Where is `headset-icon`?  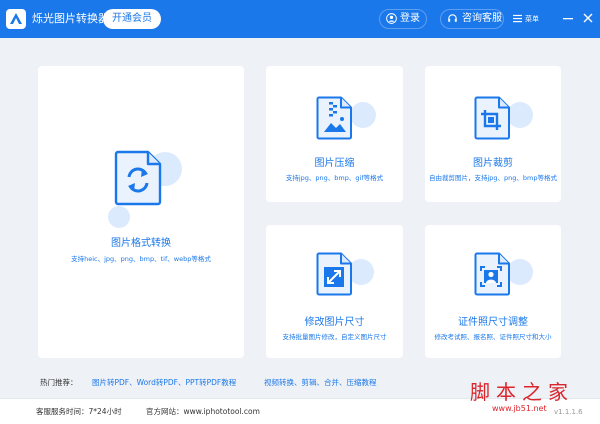 headset-icon is located at coordinates (452, 18).